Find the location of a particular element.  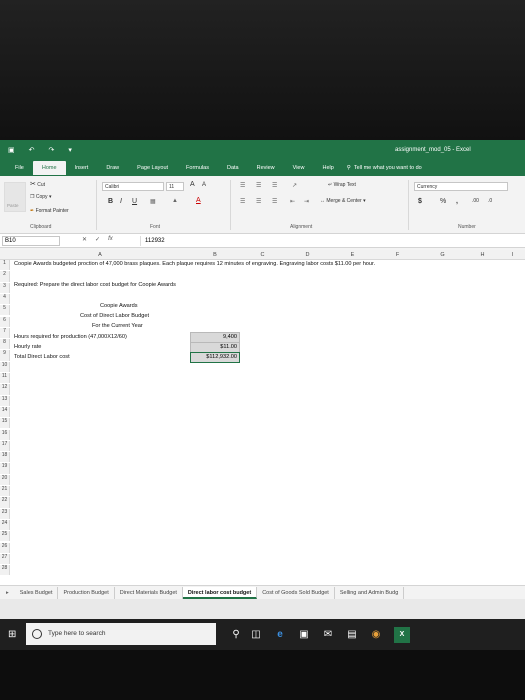

row-header-3: 3 is located at coordinates (5, 287).